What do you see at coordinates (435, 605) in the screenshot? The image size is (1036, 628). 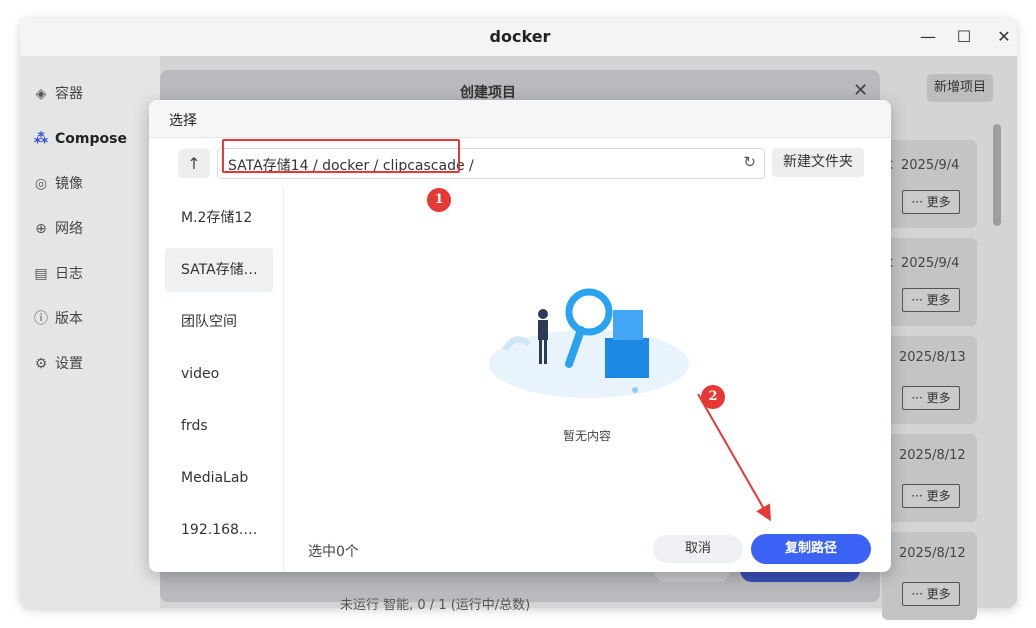 I see `background-status-text: 未运行 智能, 0 / 1 (运行中/总数)` at bounding box center [435, 605].